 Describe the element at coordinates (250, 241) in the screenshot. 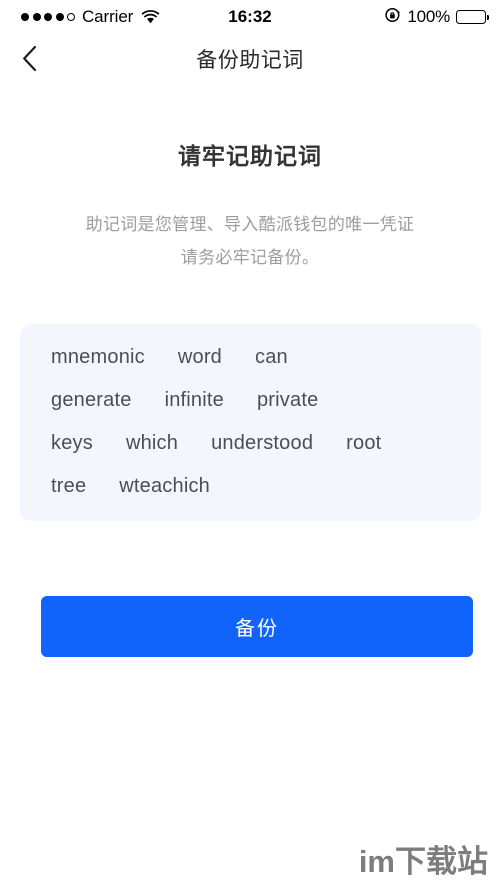

I see `content-subtitle: 助记词是您管理、导入酷派钱包的唯一凭证 请务必牢记备份。` at that location.